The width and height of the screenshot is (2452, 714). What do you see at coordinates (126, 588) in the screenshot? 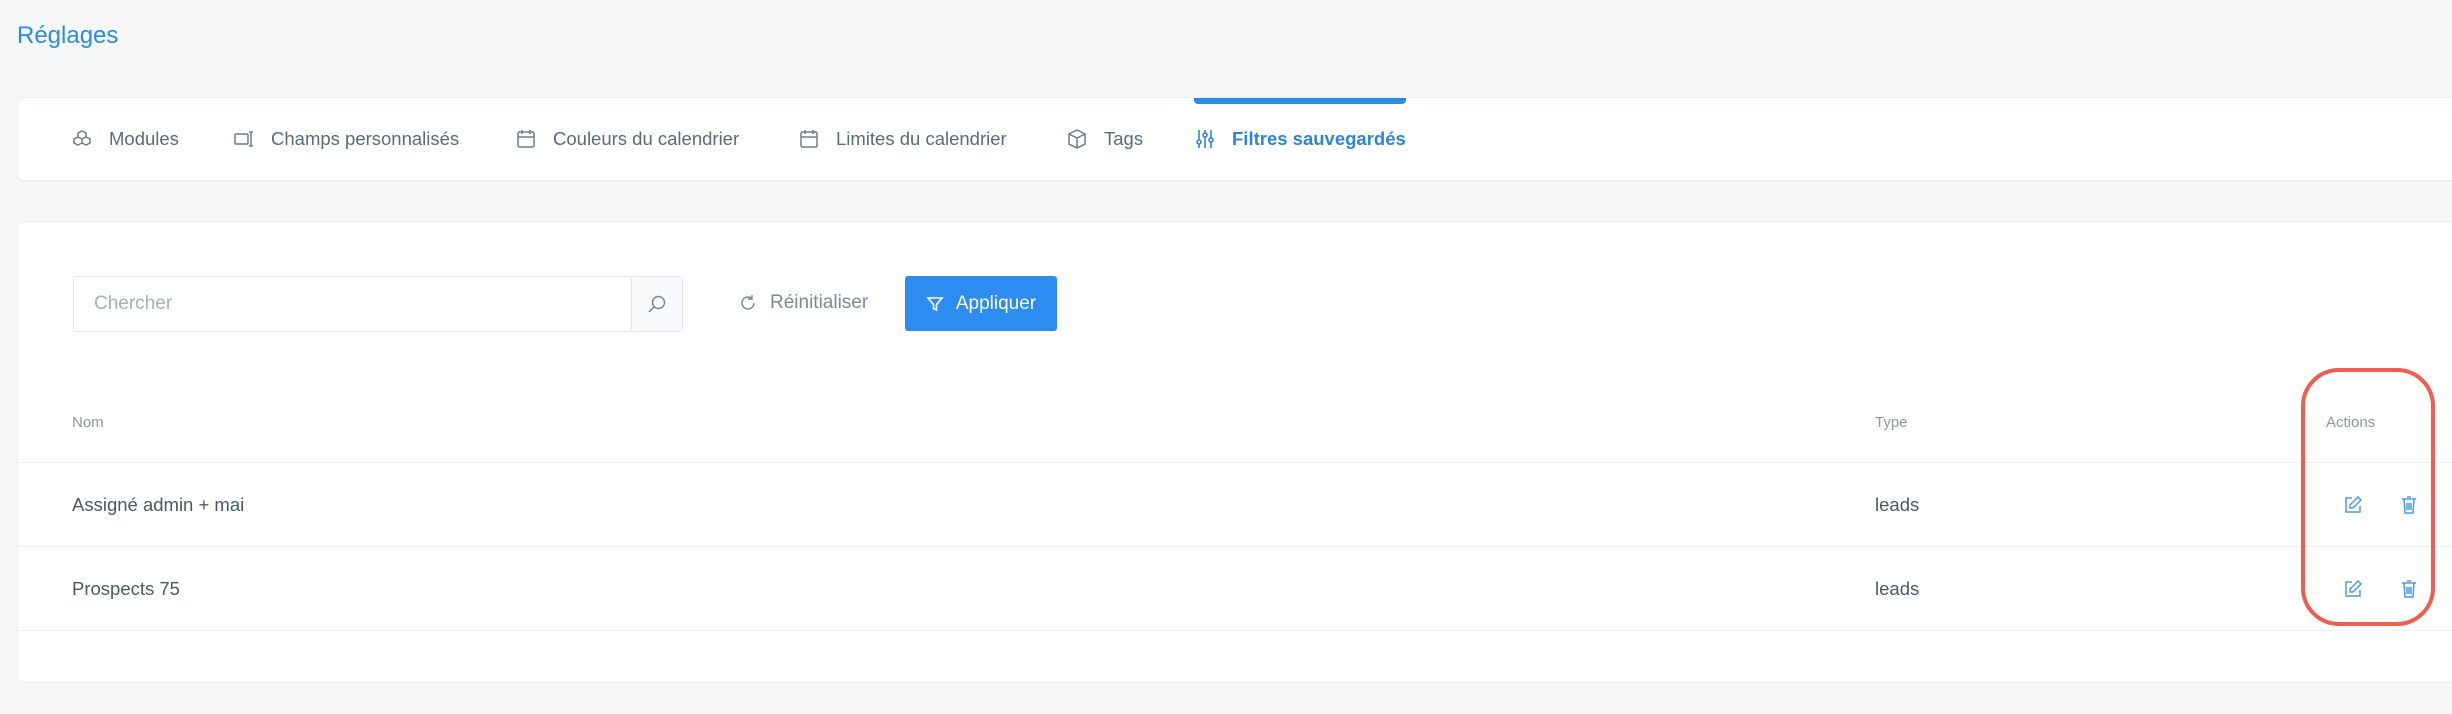
I see `row-name: Prospects 75` at bounding box center [126, 588].